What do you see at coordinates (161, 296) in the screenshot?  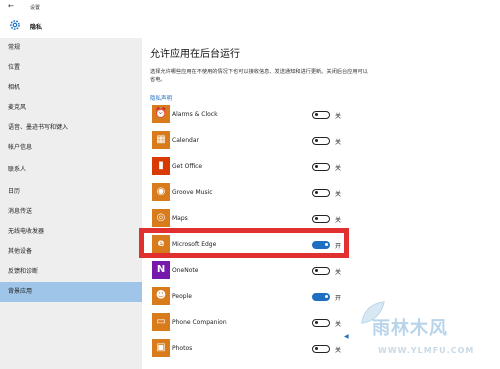 I see `people-icon: ☻` at bounding box center [161, 296].